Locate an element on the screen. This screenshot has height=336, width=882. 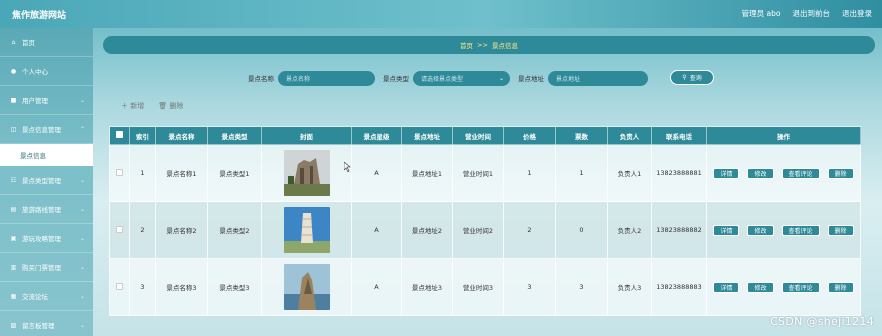
cell-hours: 营业时间1 is located at coordinates (478, 173).